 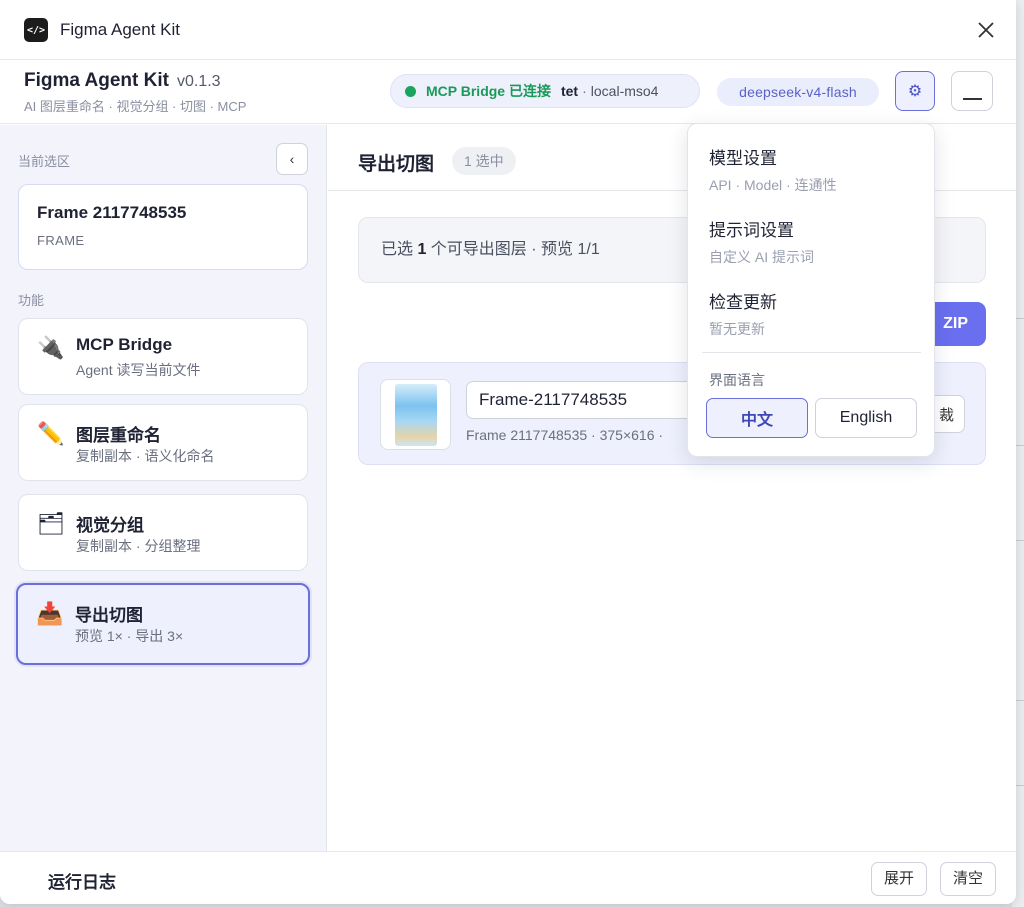 I want to click on feature-title: MCP Bridge, so click(x=124, y=344).